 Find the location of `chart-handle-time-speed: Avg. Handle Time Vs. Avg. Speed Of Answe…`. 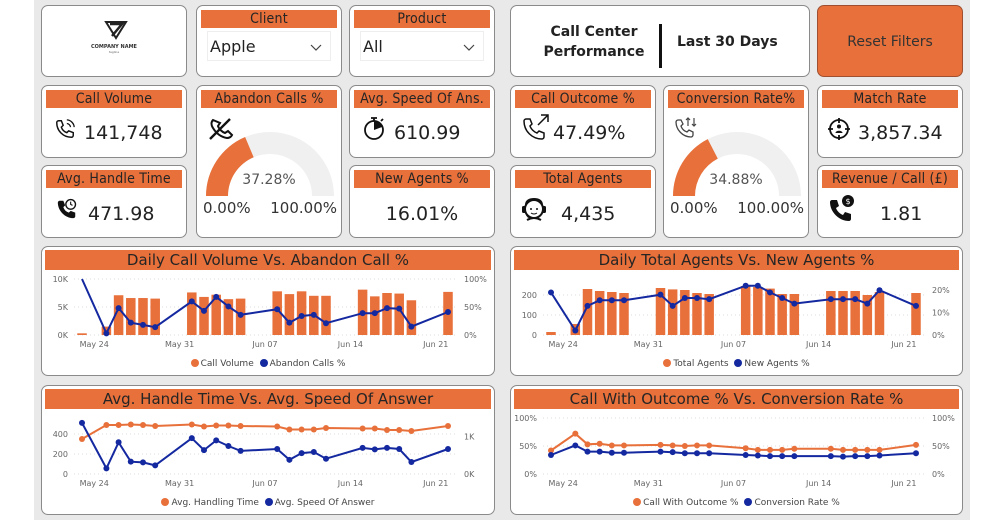

chart-handle-time-speed: Avg. Handle Time Vs. Avg. Speed Of Answe… is located at coordinates (268, 450).